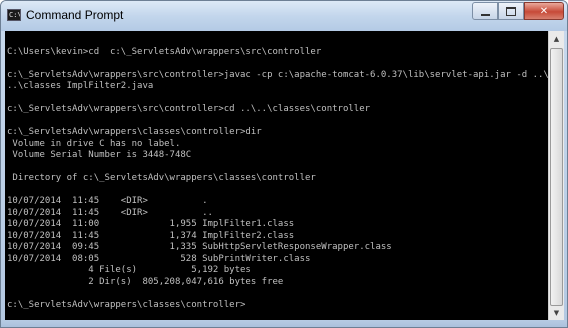 The image size is (568, 328). Describe the element at coordinates (556, 312) in the screenshot. I see `scroll-down-arrow-icon: ▼` at that location.